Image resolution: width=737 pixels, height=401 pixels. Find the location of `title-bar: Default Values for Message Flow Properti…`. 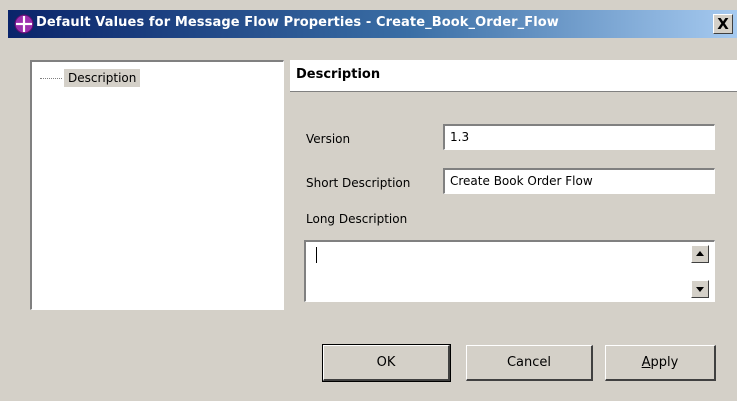

title-bar: Default Values for Message Flow Properti… is located at coordinates (372, 24).